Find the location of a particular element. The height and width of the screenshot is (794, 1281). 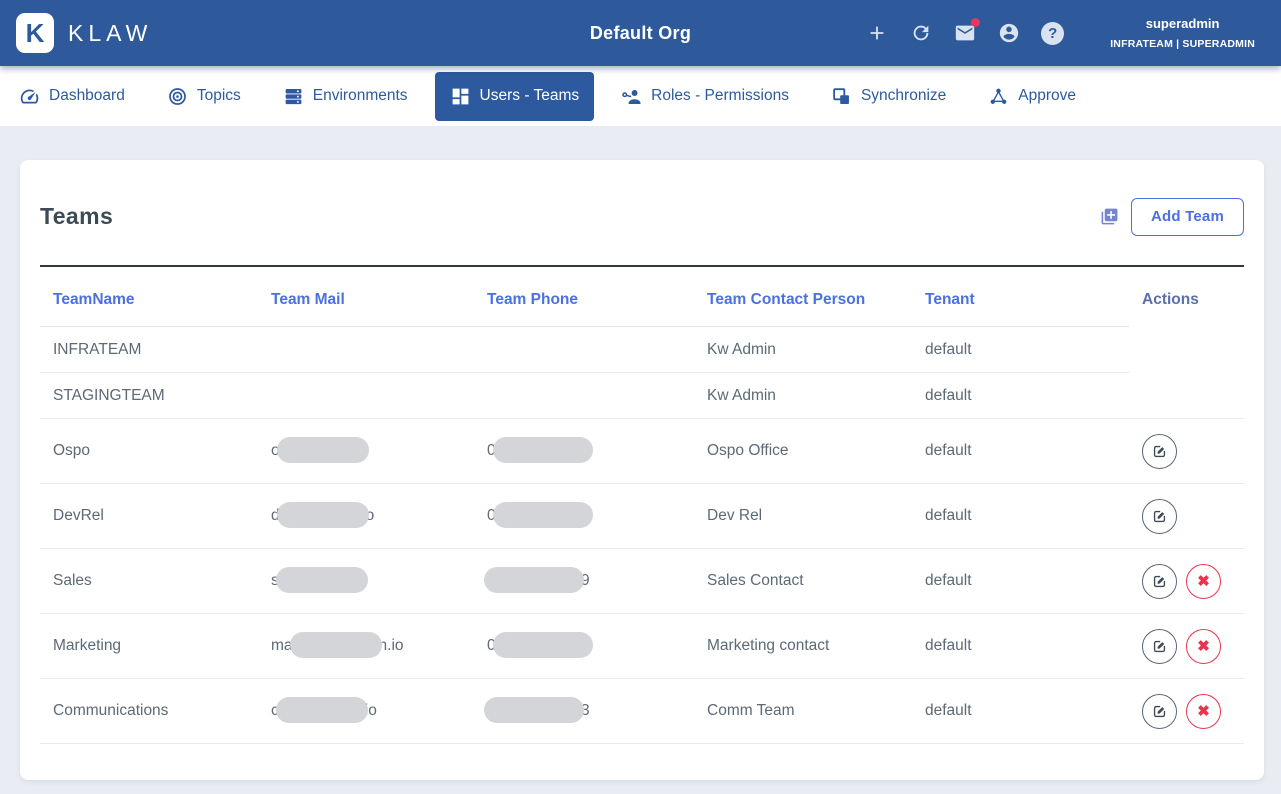

team-phone: 9 is located at coordinates (584, 581).